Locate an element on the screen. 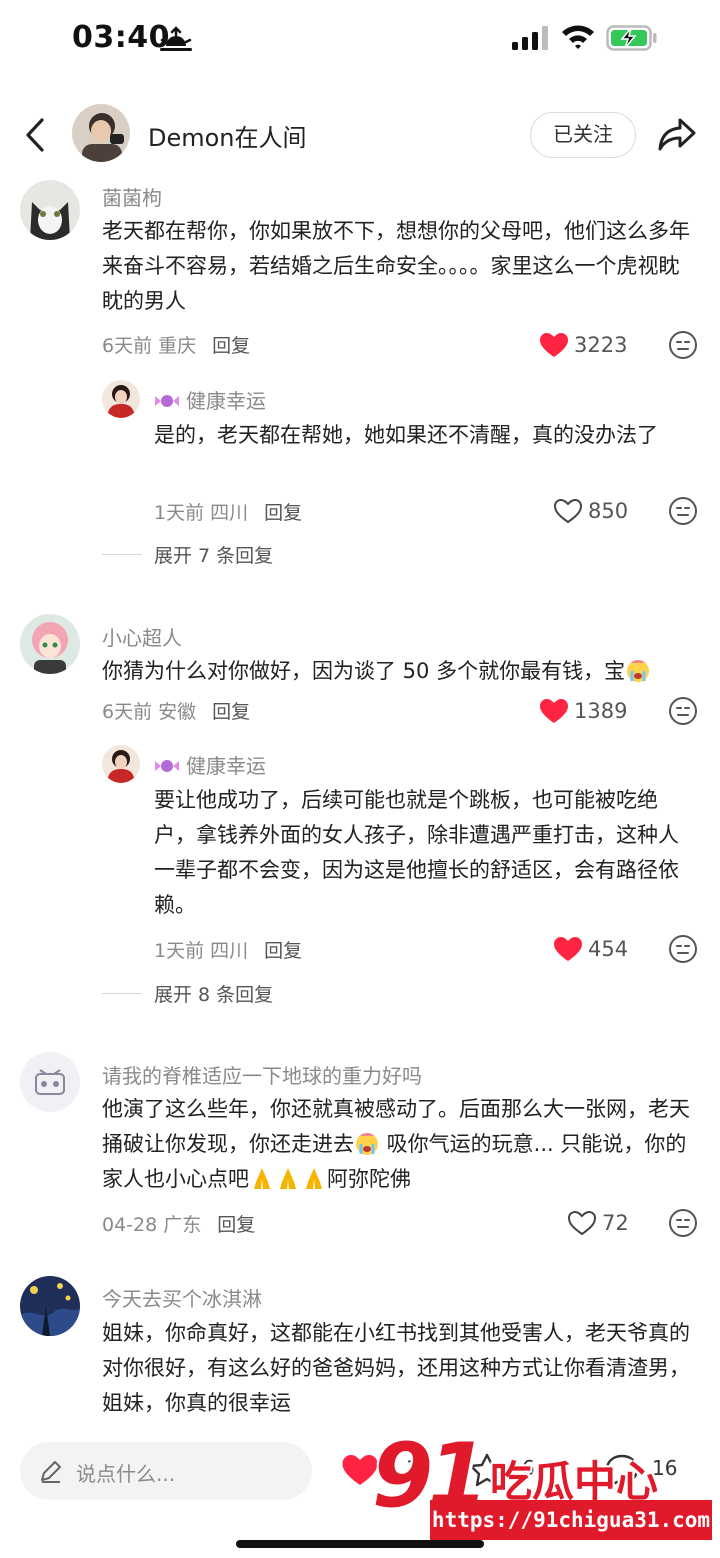  author-avatar is located at coordinates (101, 133).